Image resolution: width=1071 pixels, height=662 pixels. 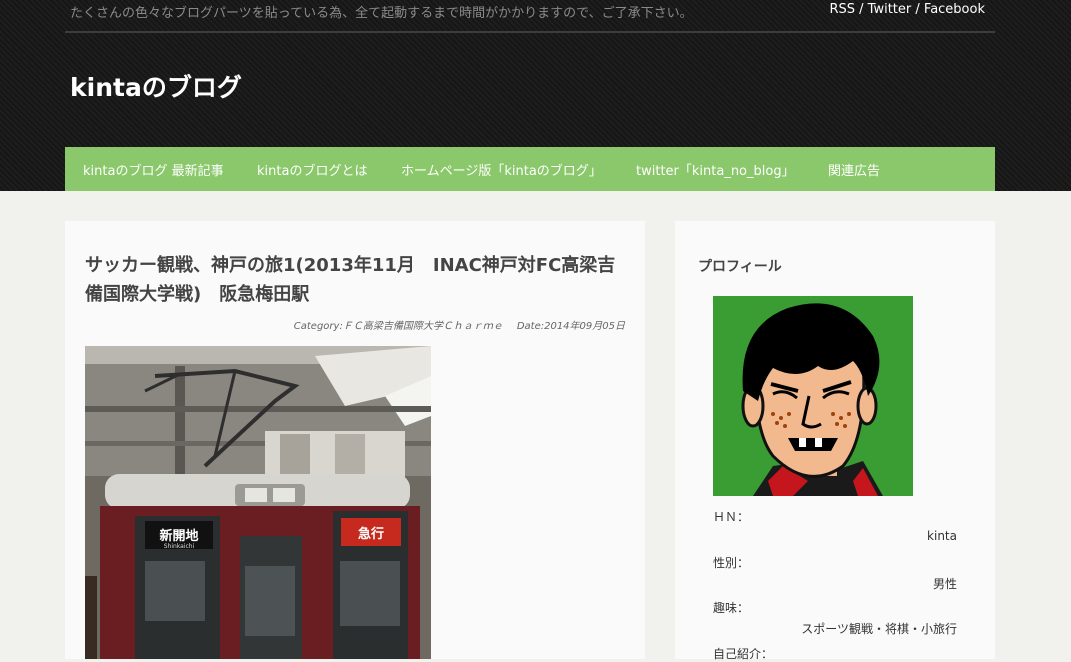 What do you see at coordinates (570, 326) in the screenshot?
I see `post-date: Date:2014年09月05日` at bounding box center [570, 326].